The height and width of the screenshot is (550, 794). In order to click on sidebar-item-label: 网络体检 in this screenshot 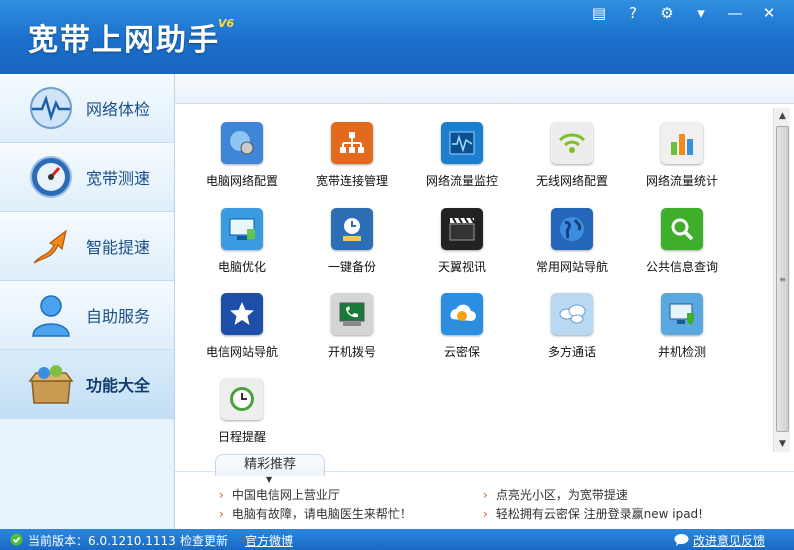, I will do `click(118, 109)`.